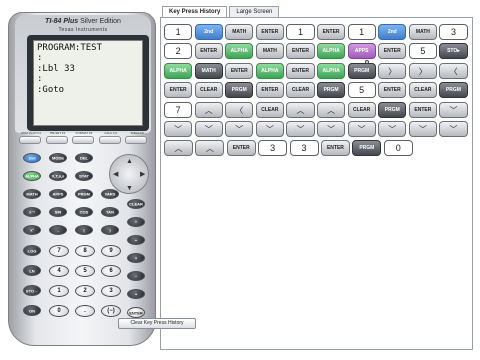  I want to click on calc-key-tan: TAN, so click(110, 212).